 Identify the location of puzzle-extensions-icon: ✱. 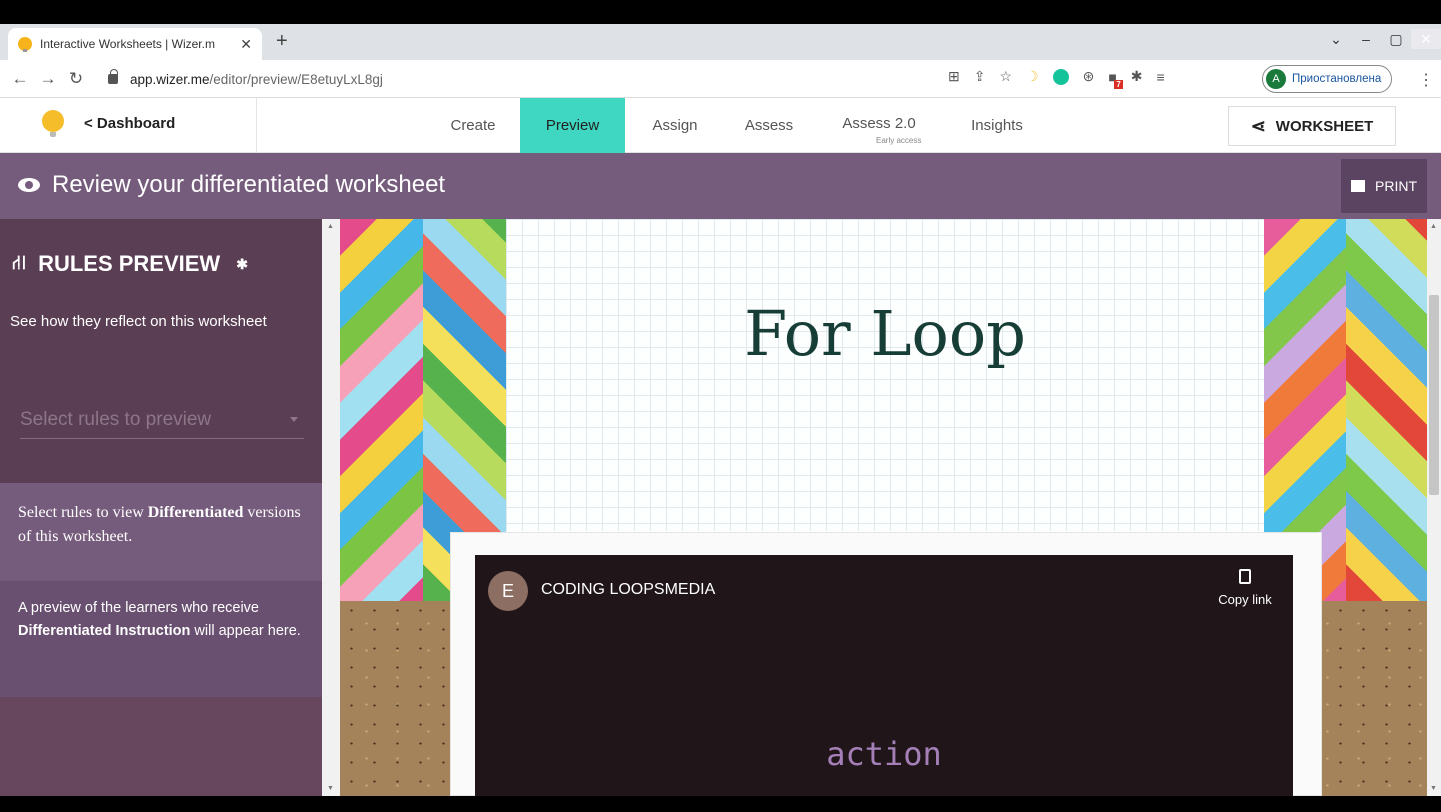
(1137, 76).